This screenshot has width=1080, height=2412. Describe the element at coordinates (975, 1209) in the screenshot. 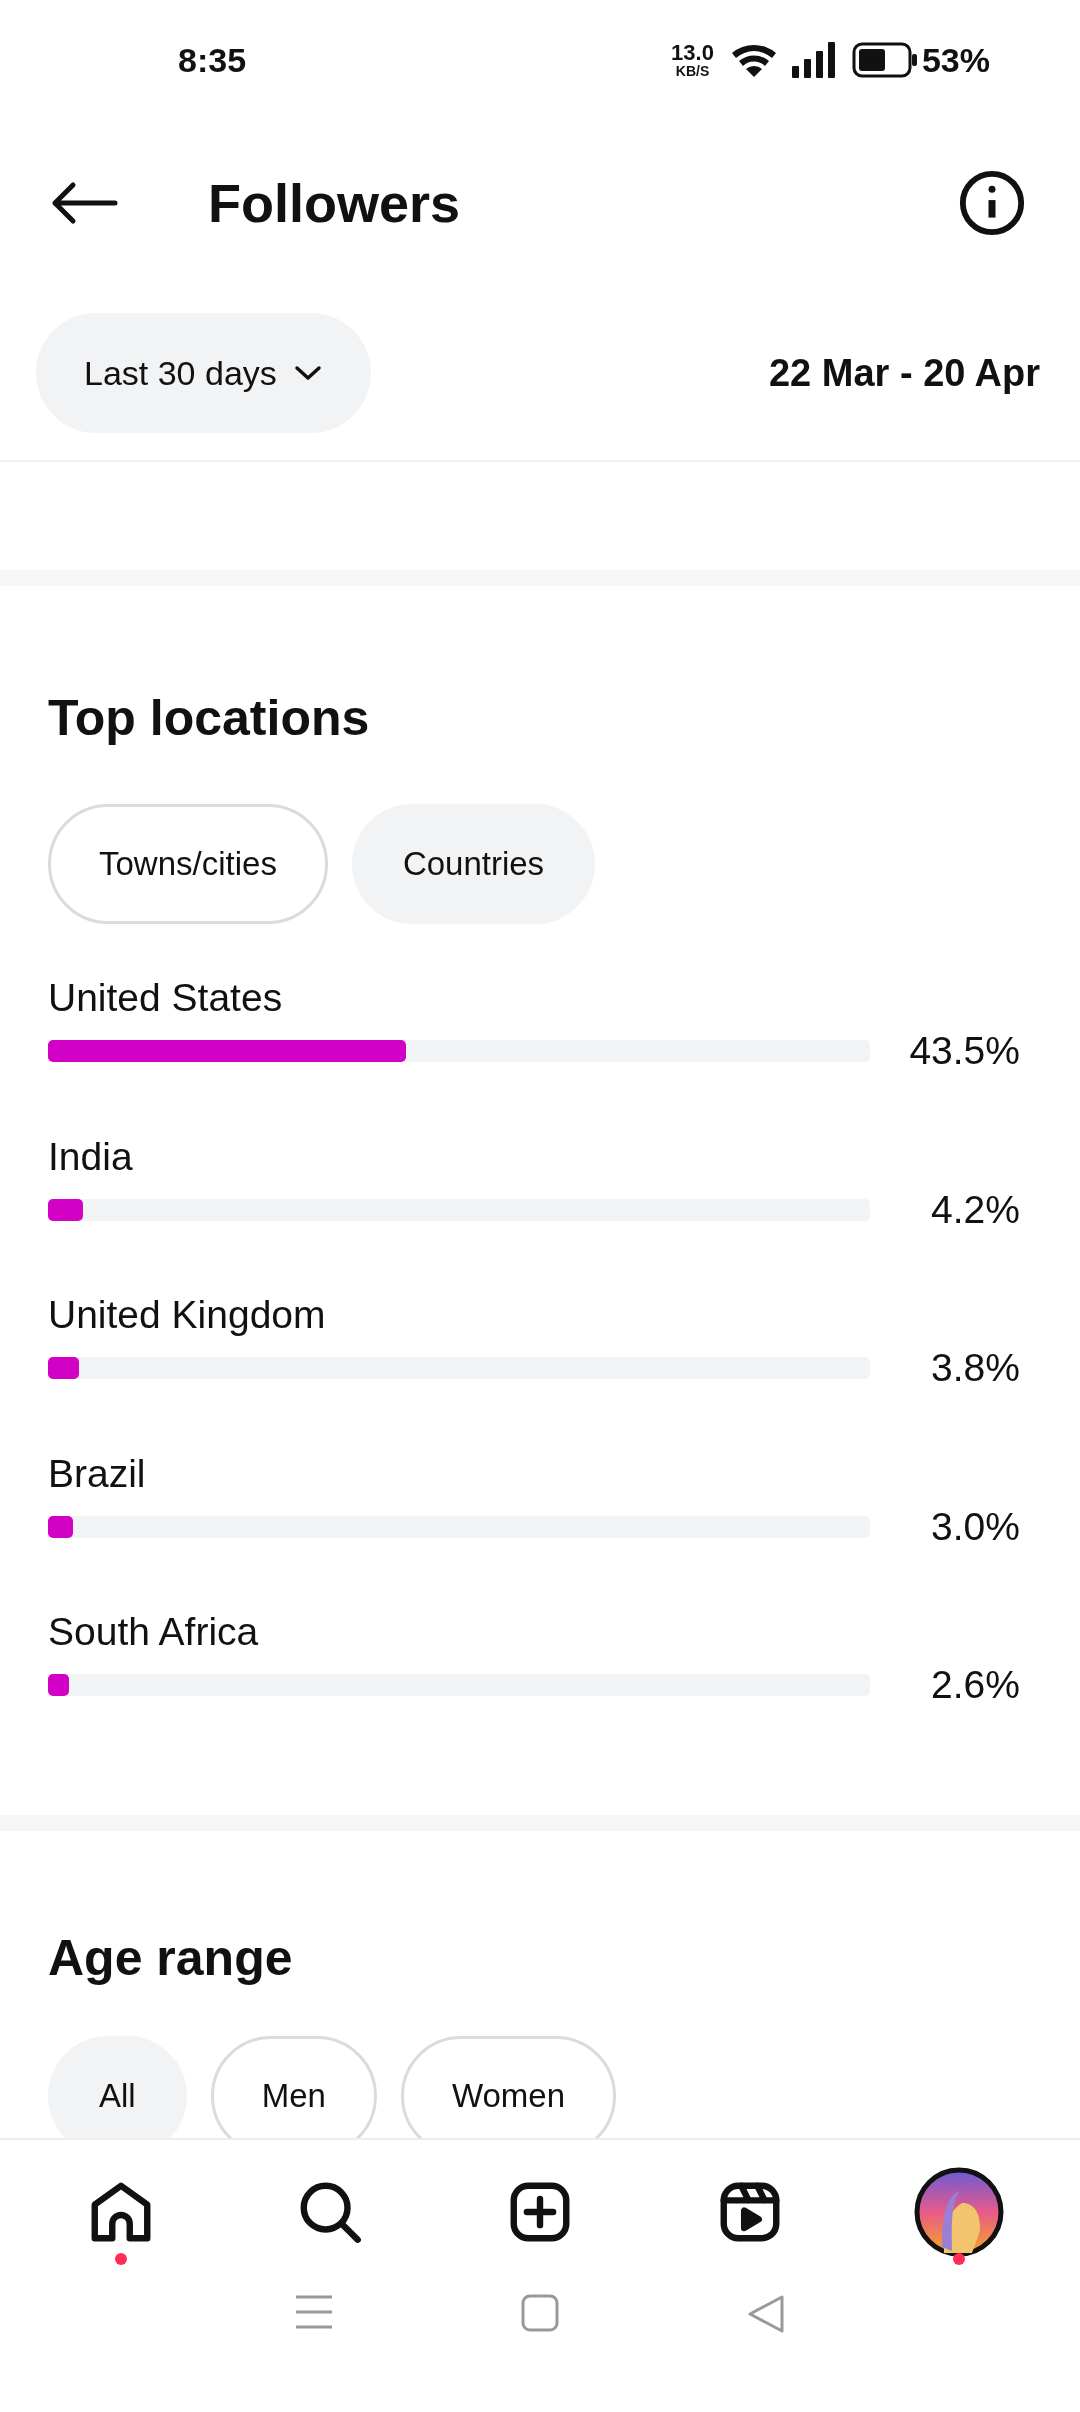

I see `location-percent: 4.2%` at that location.